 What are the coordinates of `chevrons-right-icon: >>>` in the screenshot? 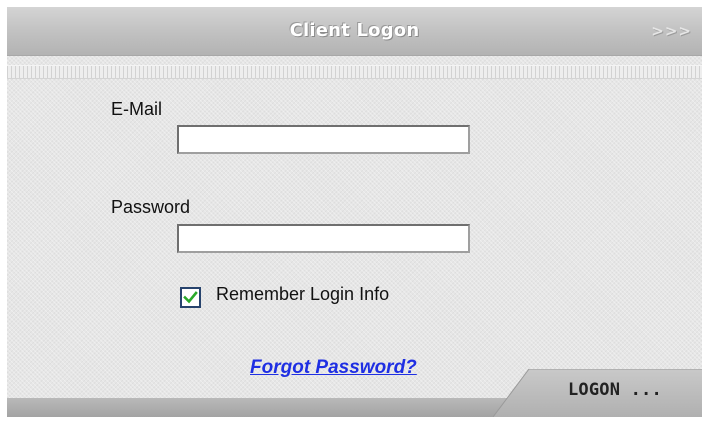 It's located at (671, 31).